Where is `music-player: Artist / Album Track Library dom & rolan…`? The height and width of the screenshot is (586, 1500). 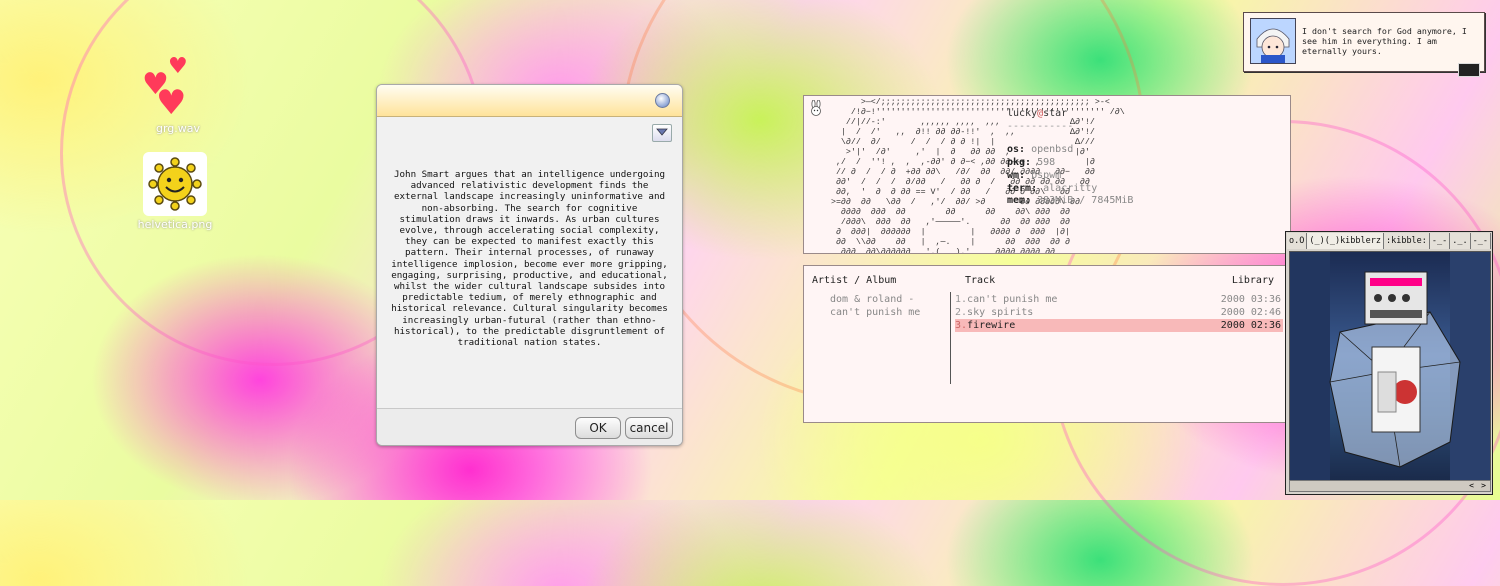
music-player: Artist / Album Track Library dom & rolan… is located at coordinates (1047, 344).